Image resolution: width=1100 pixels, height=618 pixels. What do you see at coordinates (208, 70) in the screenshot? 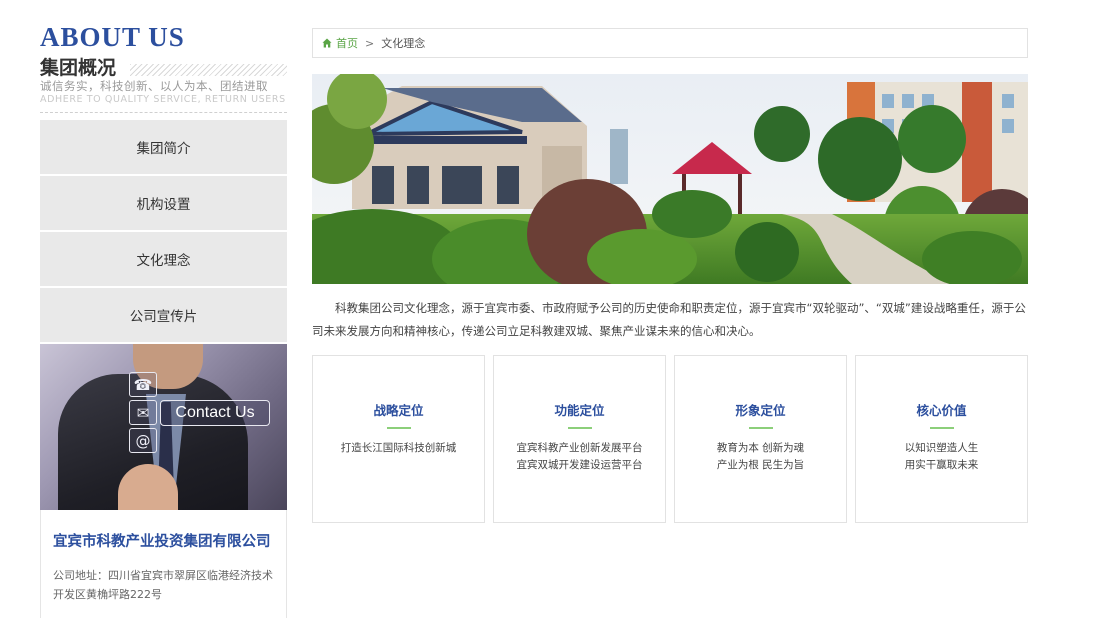
I see `hatch-decoration` at bounding box center [208, 70].